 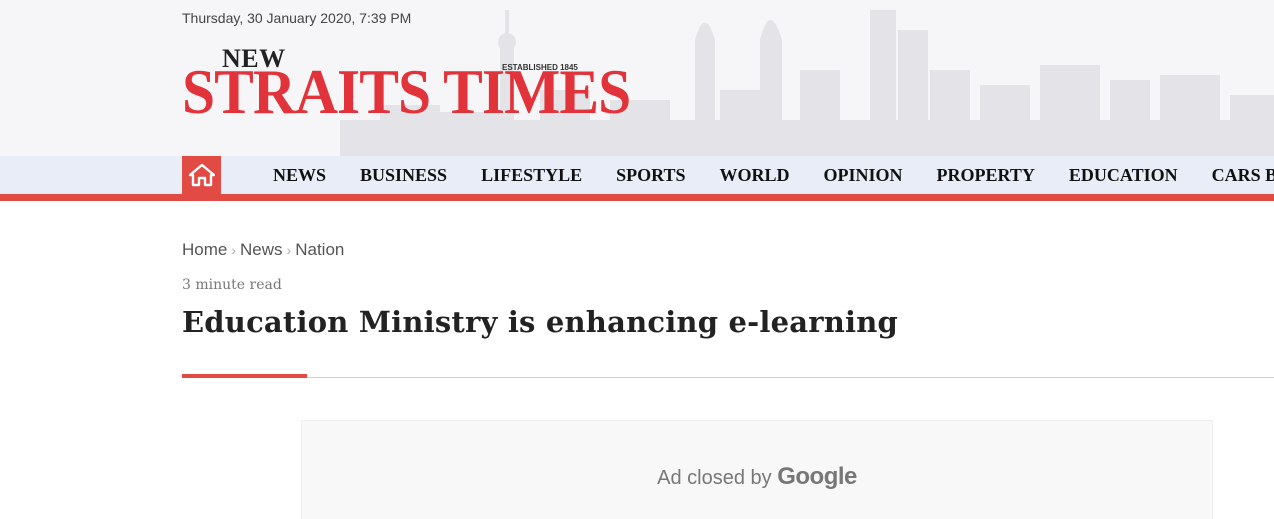 What do you see at coordinates (637, 197) in the screenshot?
I see `navbar-accent-line` at bounding box center [637, 197].